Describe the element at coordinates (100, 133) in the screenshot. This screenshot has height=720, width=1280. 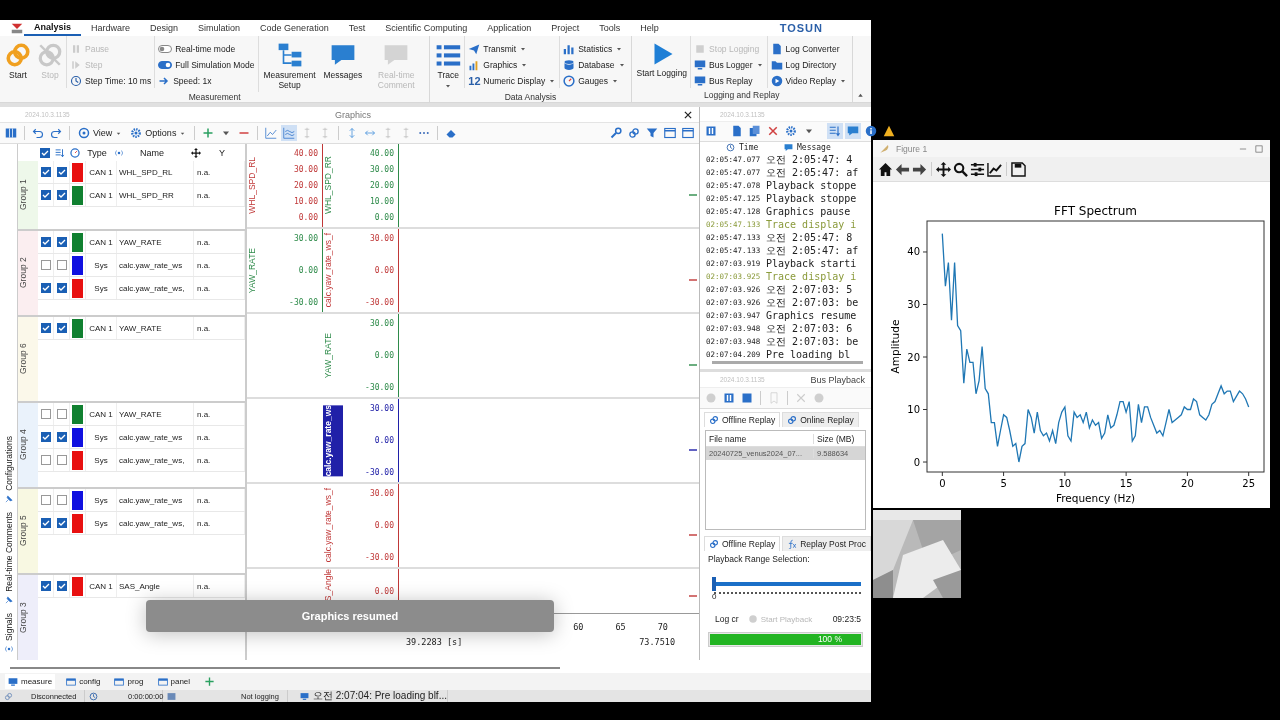
I see `view-menu-button: View` at that location.